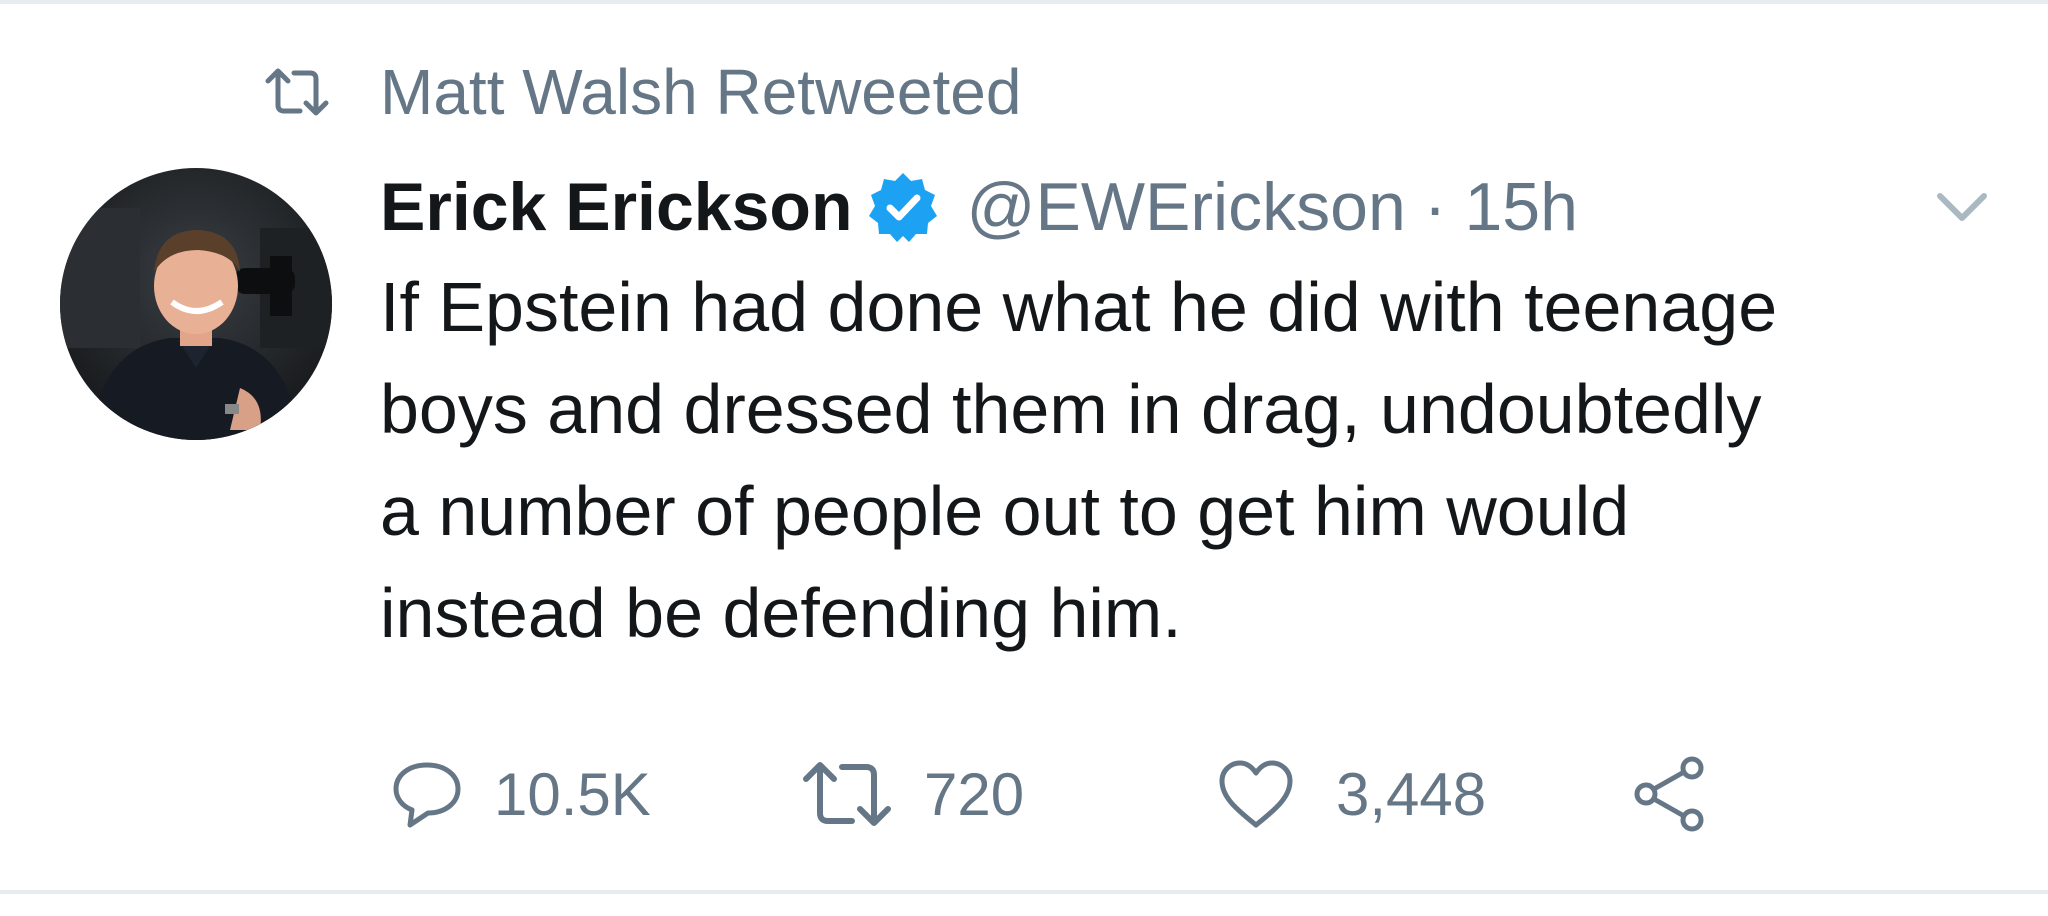 Image resolution: width=2048 pixels, height=916 pixels. What do you see at coordinates (427, 795) in the screenshot?
I see `reply-icon` at bounding box center [427, 795].